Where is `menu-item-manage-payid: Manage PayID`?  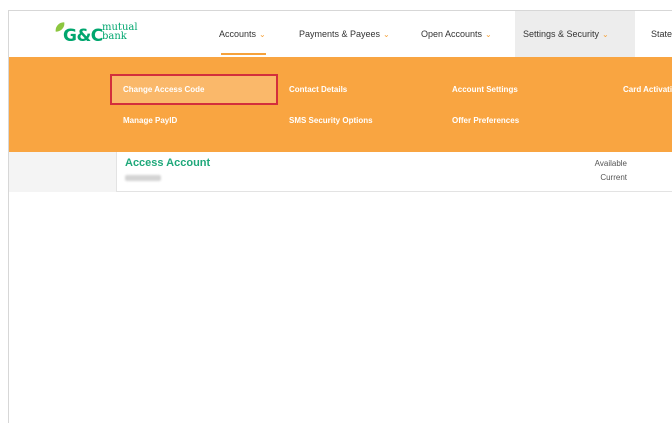
menu-item-manage-payid: Manage PayID is located at coordinates (150, 120).